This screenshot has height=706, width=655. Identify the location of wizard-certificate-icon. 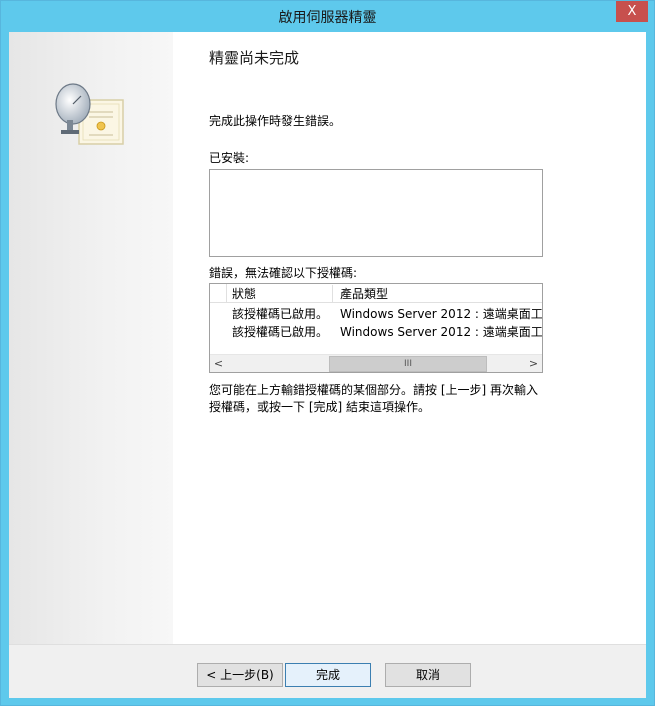
(89, 114).